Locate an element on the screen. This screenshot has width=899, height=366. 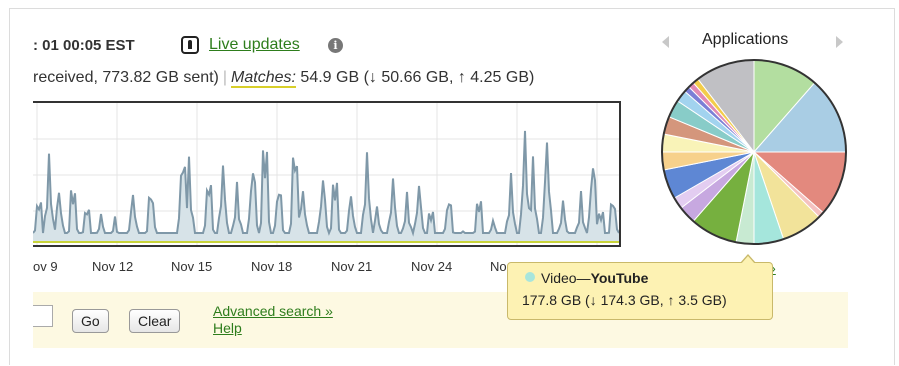
info-icon: i is located at coordinates (335, 45).